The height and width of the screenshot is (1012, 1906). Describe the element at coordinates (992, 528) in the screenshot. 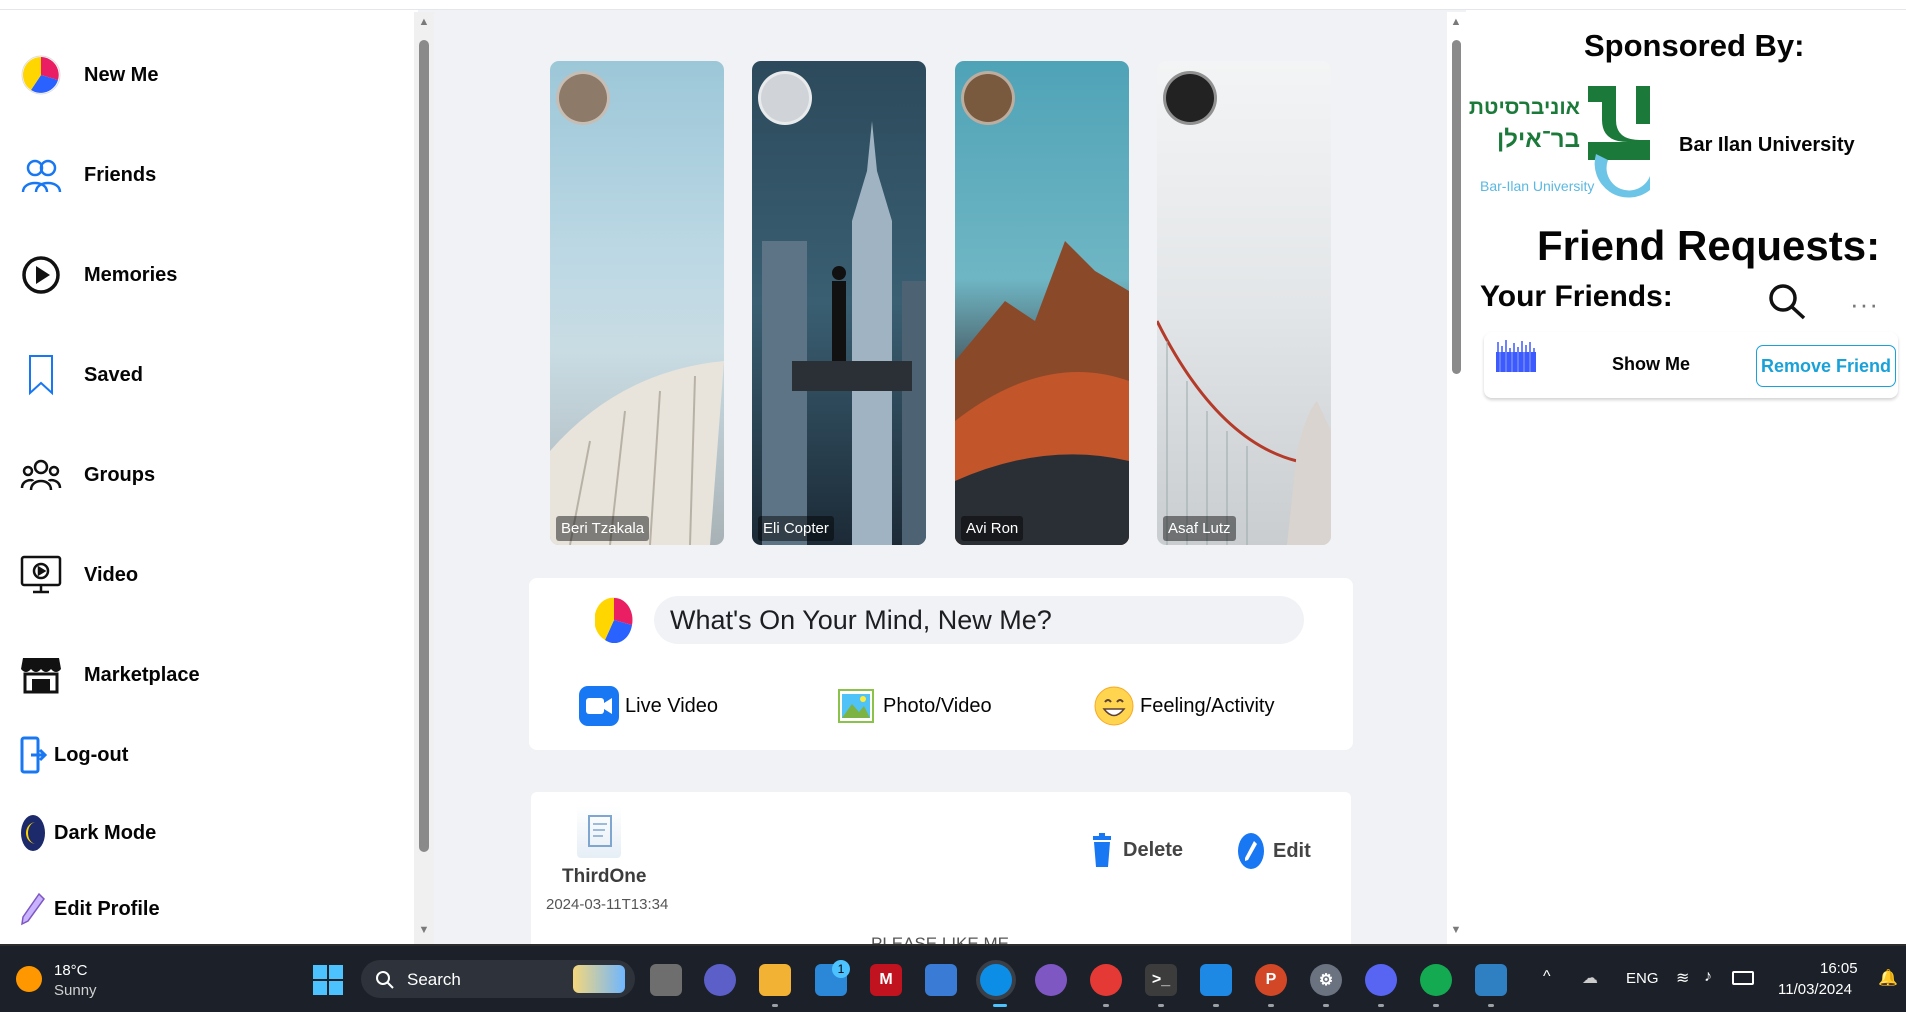

I see `story-author-name: Avi Ron` at that location.